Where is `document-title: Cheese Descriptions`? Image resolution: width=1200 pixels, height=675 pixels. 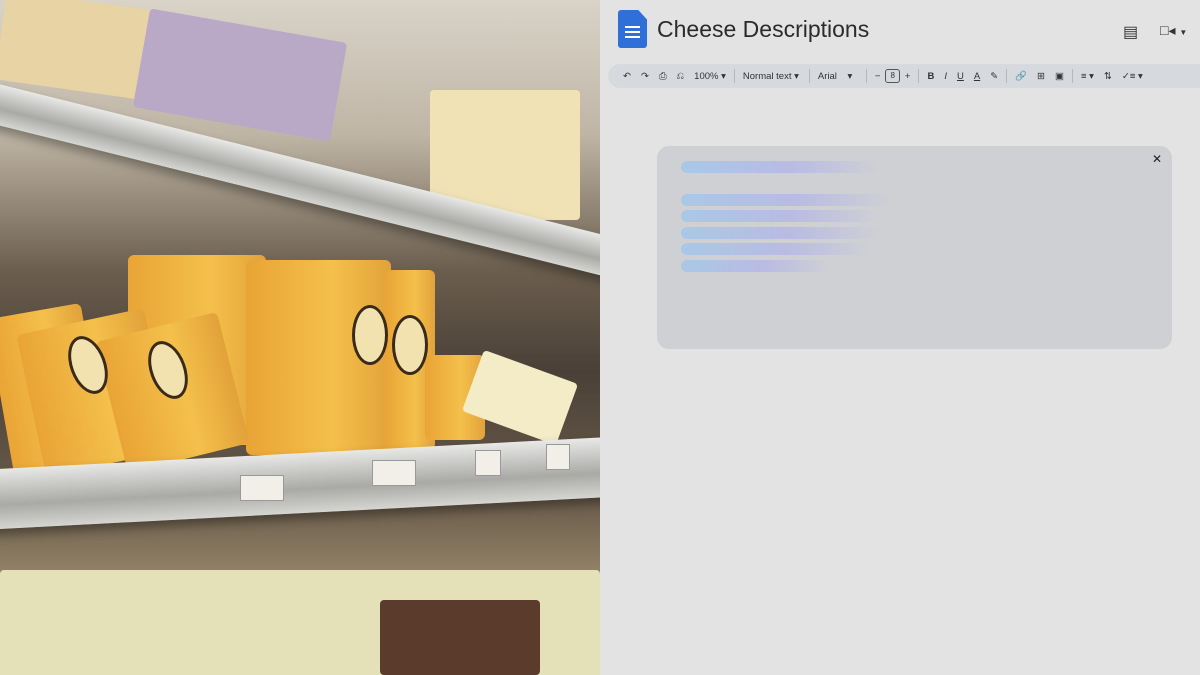 document-title: Cheese Descriptions is located at coordinates (763, 29).